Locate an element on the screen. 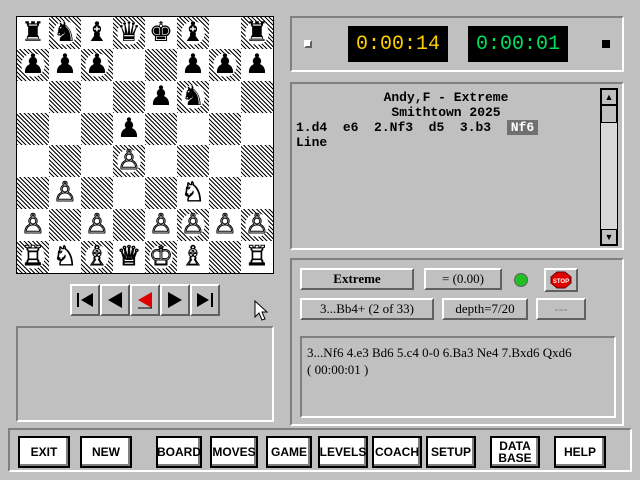 The image size is (640, 480). black-piece-icon: ♛ is located at coordinates (129, 33).